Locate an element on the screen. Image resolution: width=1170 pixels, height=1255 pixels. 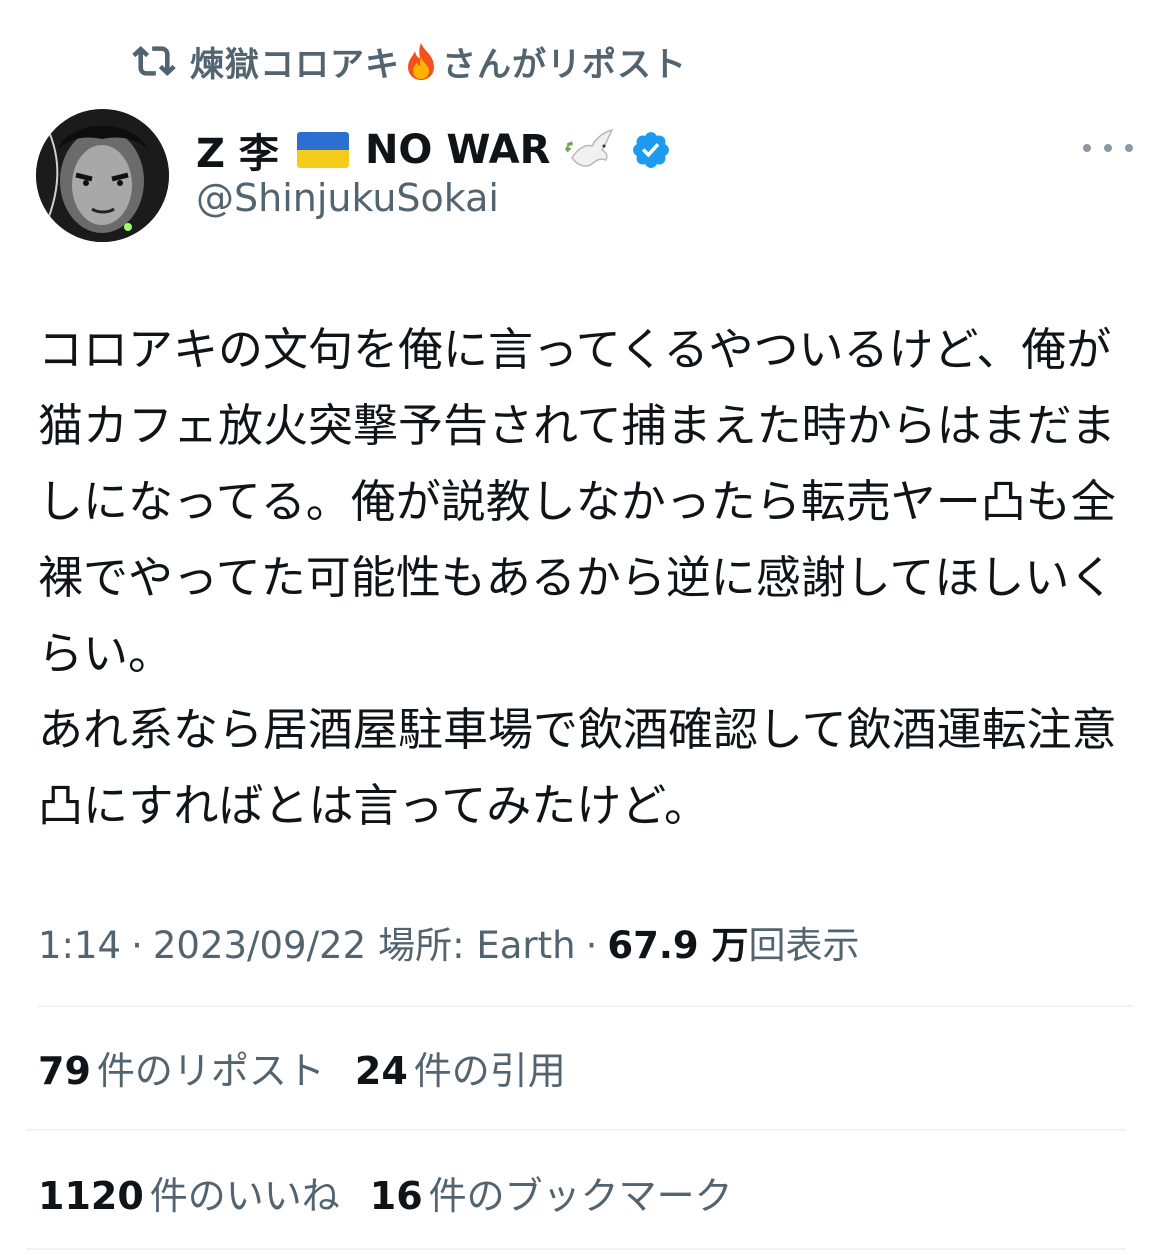
quotes-stat: 24 件の引用 is located at coordinates (460, 1067).